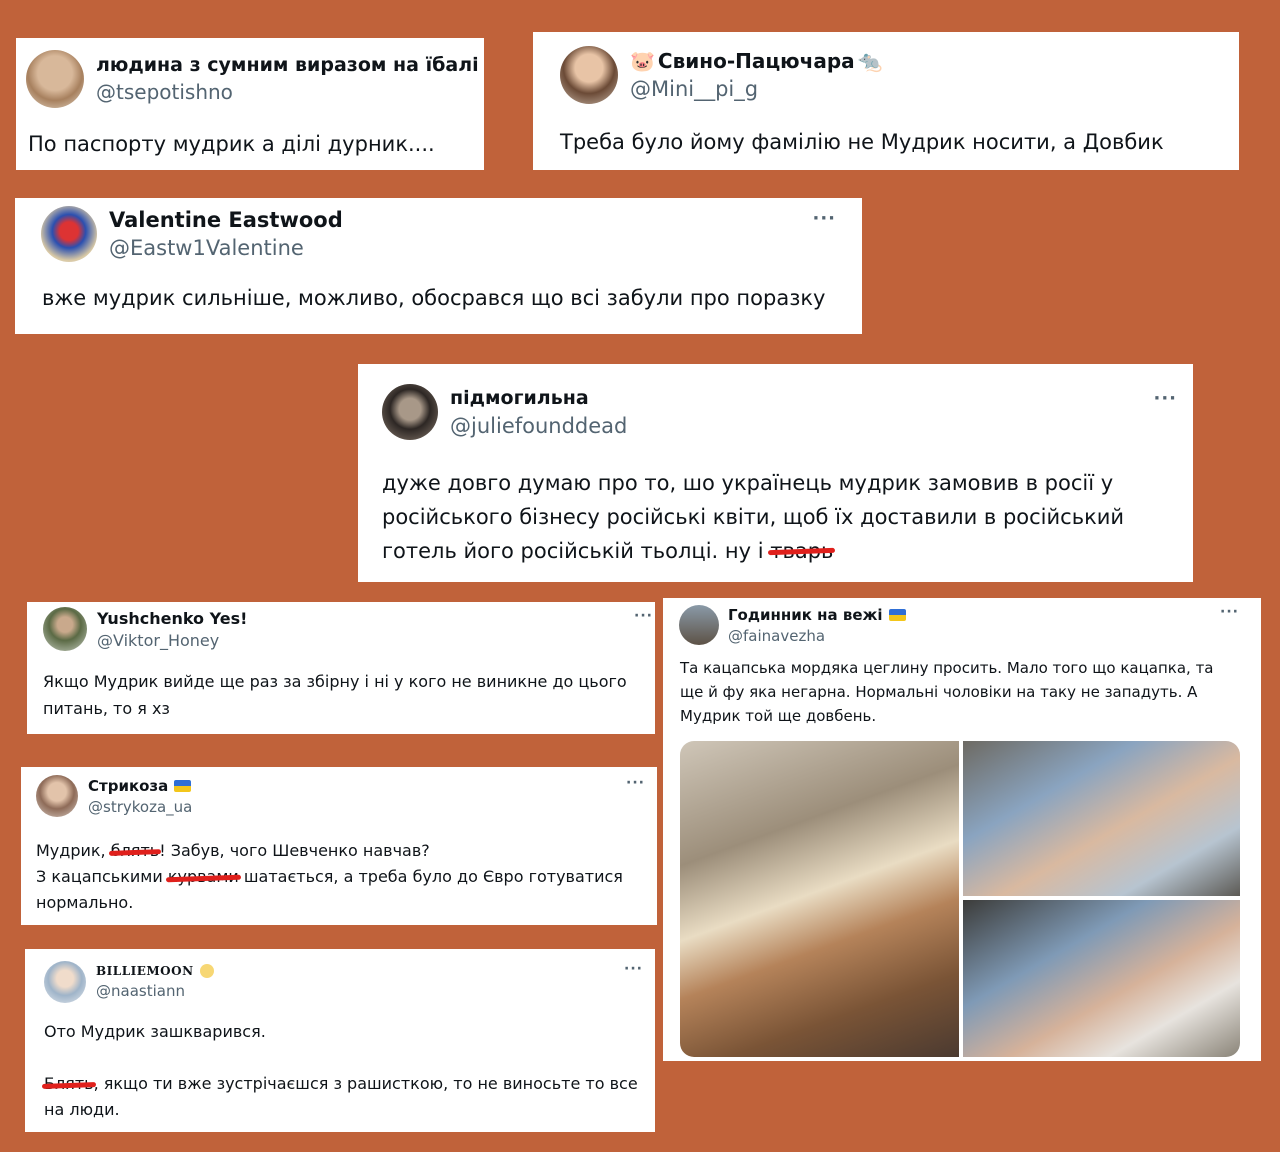  Describe the element at coordinates (145, 971) in the screenshot. I see `display-name-text: BILLIEMOON` at that location.